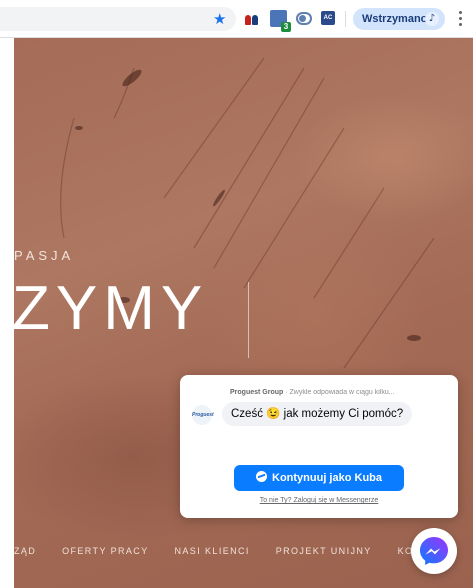 The width and height of the screenshot is (473, 588). Describe the element at coordinates (219, 19) in the screenshot. I see `bookmark-star-icon: ★` at that location.